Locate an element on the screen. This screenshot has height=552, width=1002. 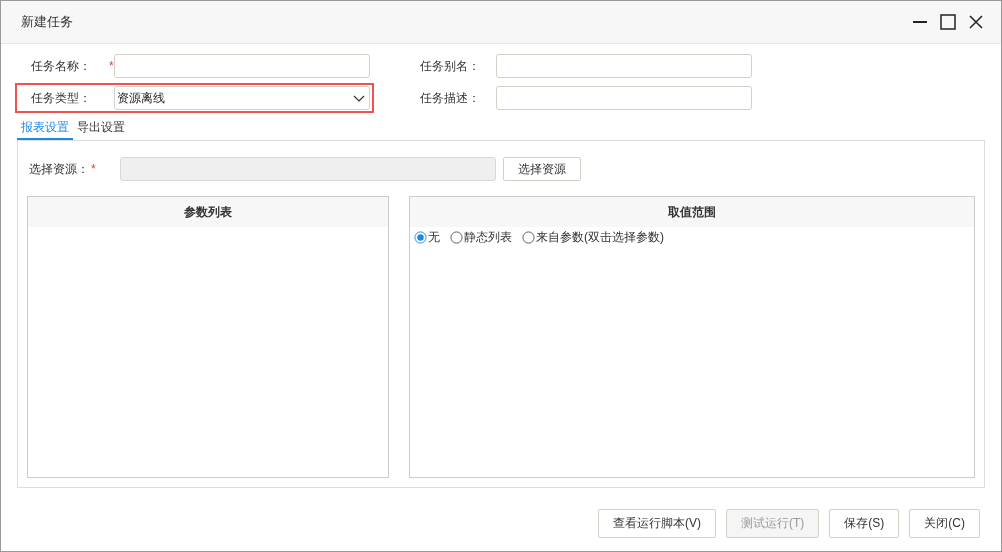
column-header: 取值范围 is located at coordinates (692, 212).